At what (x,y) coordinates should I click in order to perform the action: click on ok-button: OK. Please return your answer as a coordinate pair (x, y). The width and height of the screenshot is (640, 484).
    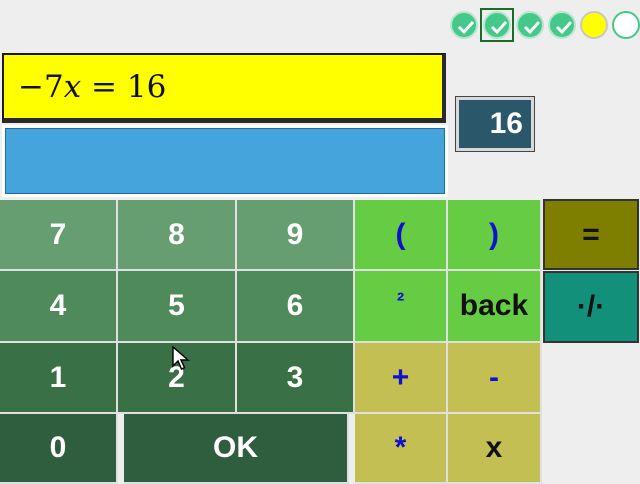
    Looking at the image, I should click on (236, 449).